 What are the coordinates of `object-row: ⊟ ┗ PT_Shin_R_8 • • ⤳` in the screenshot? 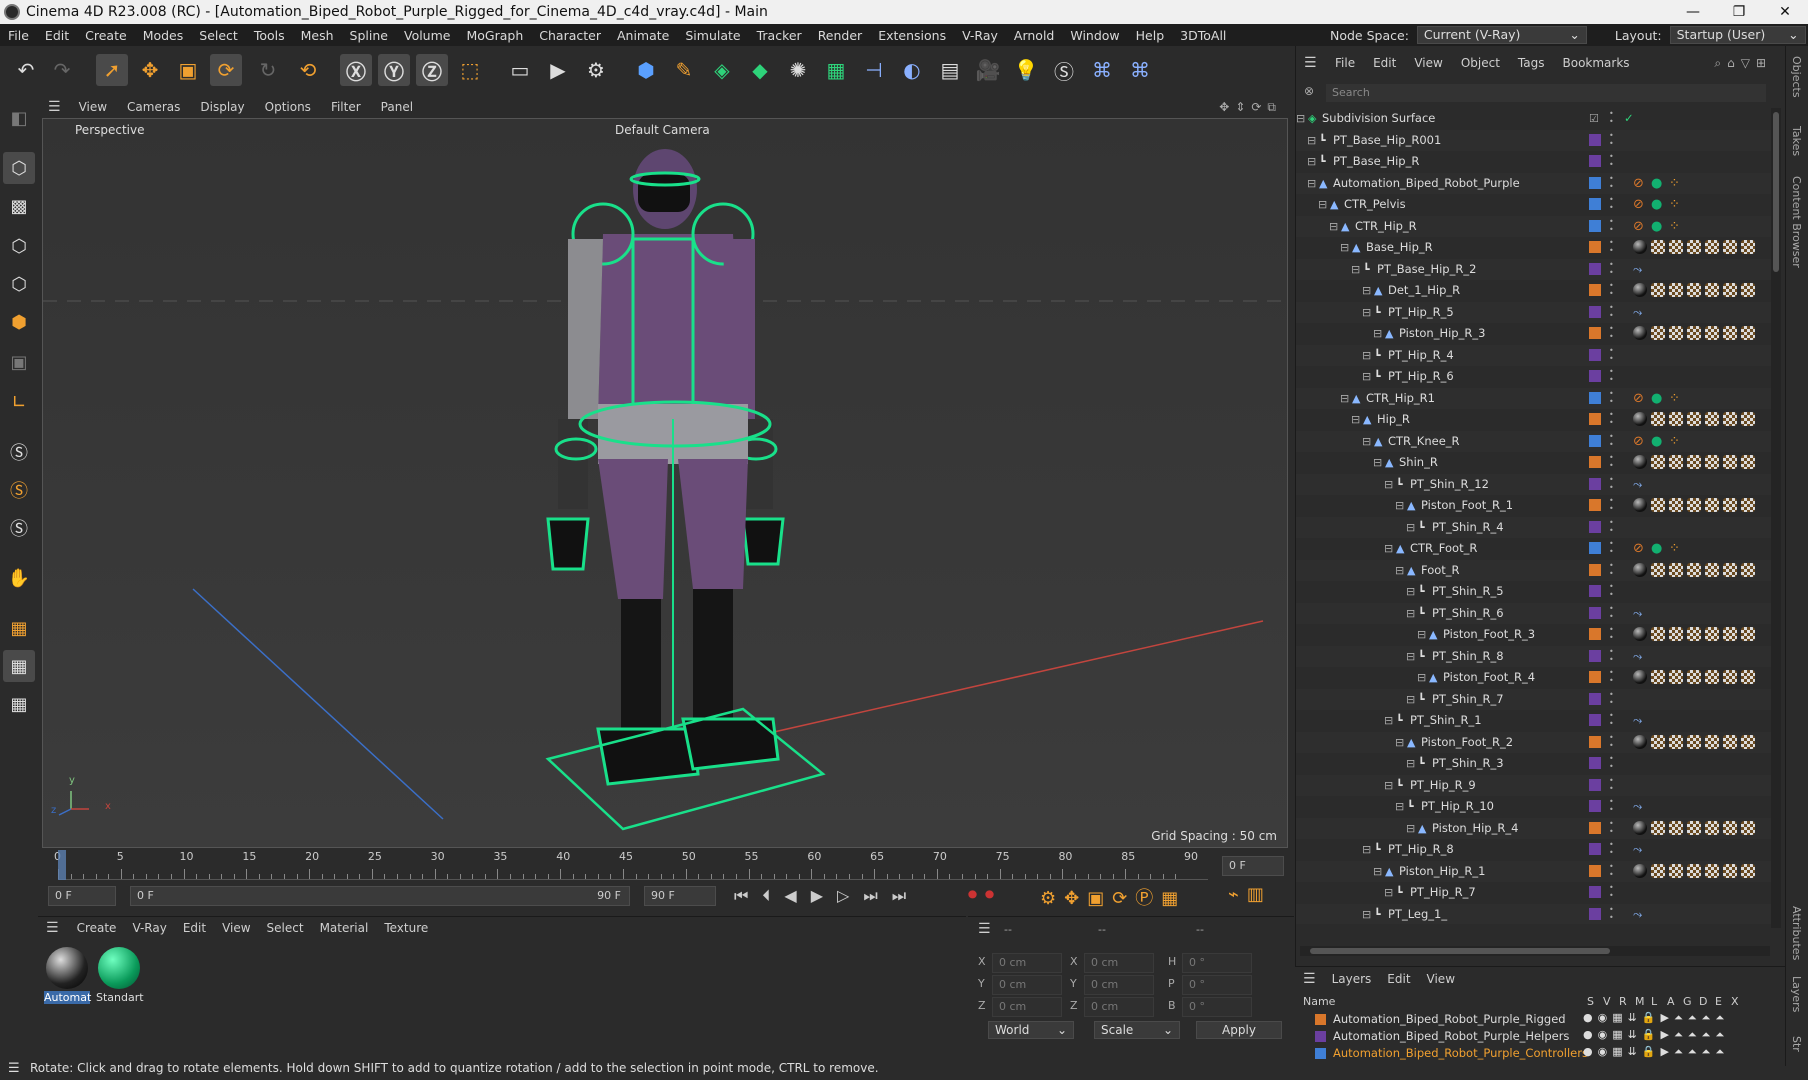 It's located at (1533, 656).